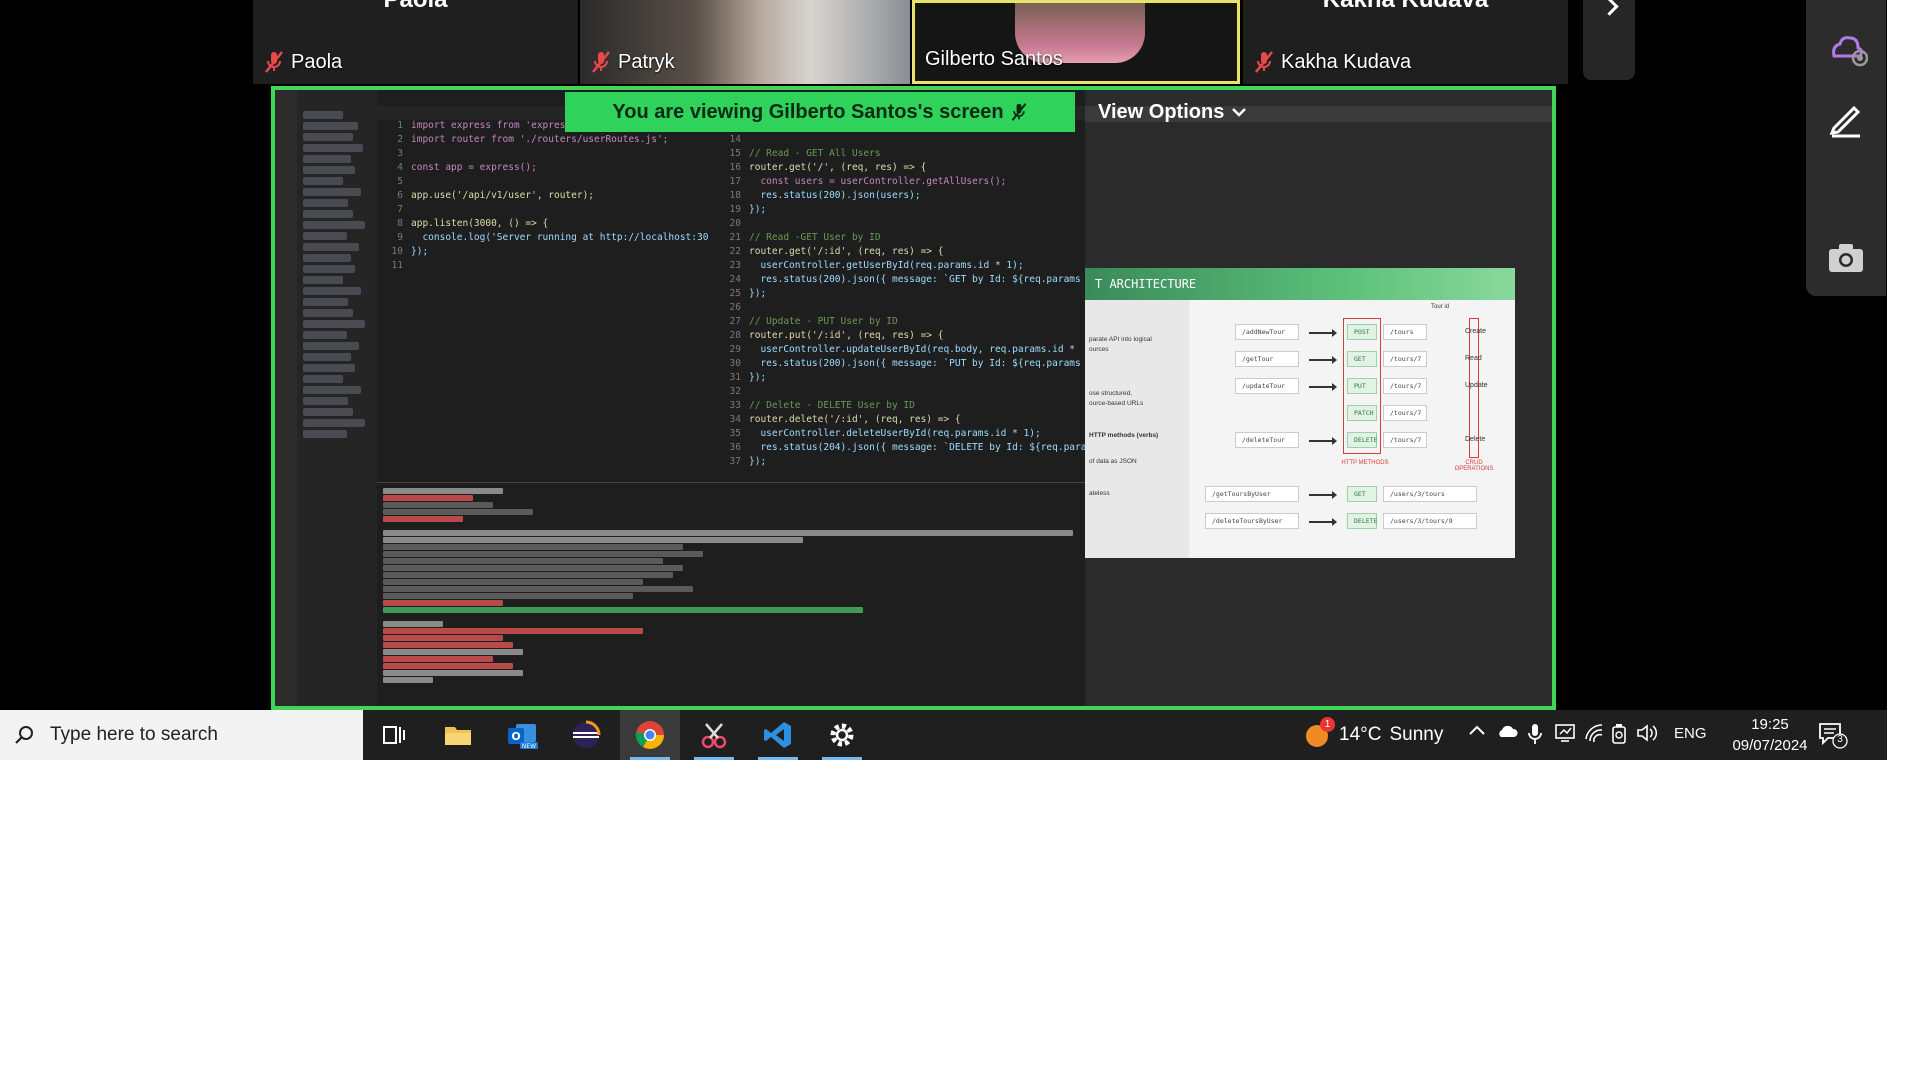 The image size is (1920, 1080). What do you see at coordinates (1175, 112) in the screenshot?
I see `view-options-dropdown: View Options` at bounding box center [1175, 112].